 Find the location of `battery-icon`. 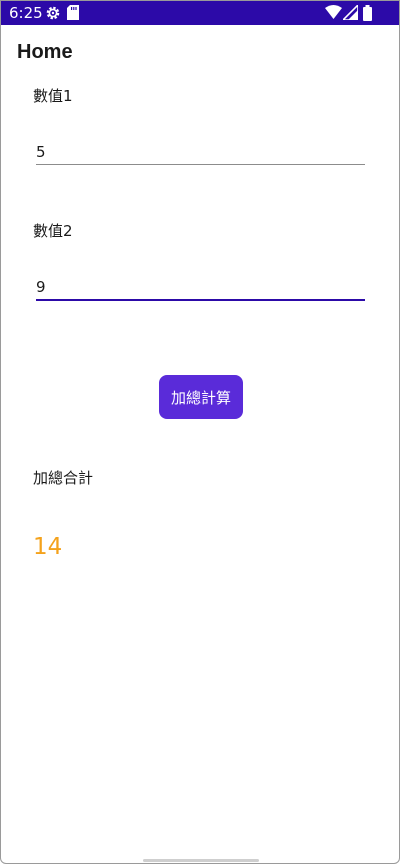

battery-icon is located at coordinates (367, 15).